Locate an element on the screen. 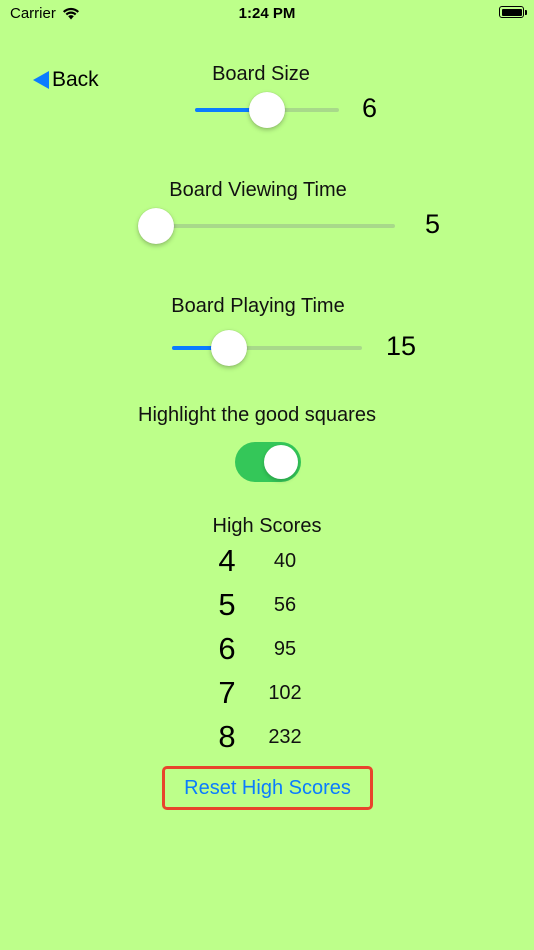 The width and height of the screenshot is (534, 950). score-value: 40 is located at coordinates (285, 561).